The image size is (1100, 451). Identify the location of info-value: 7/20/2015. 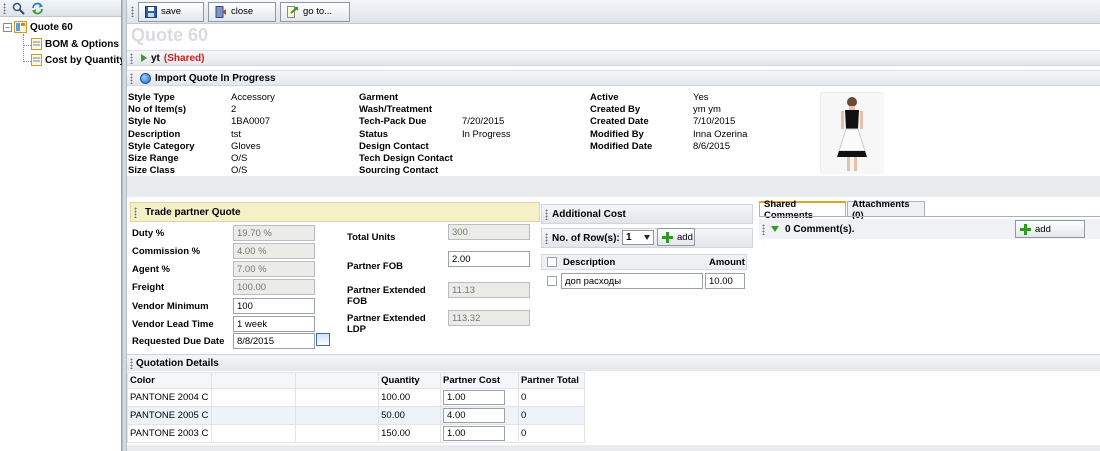
(483, 122).